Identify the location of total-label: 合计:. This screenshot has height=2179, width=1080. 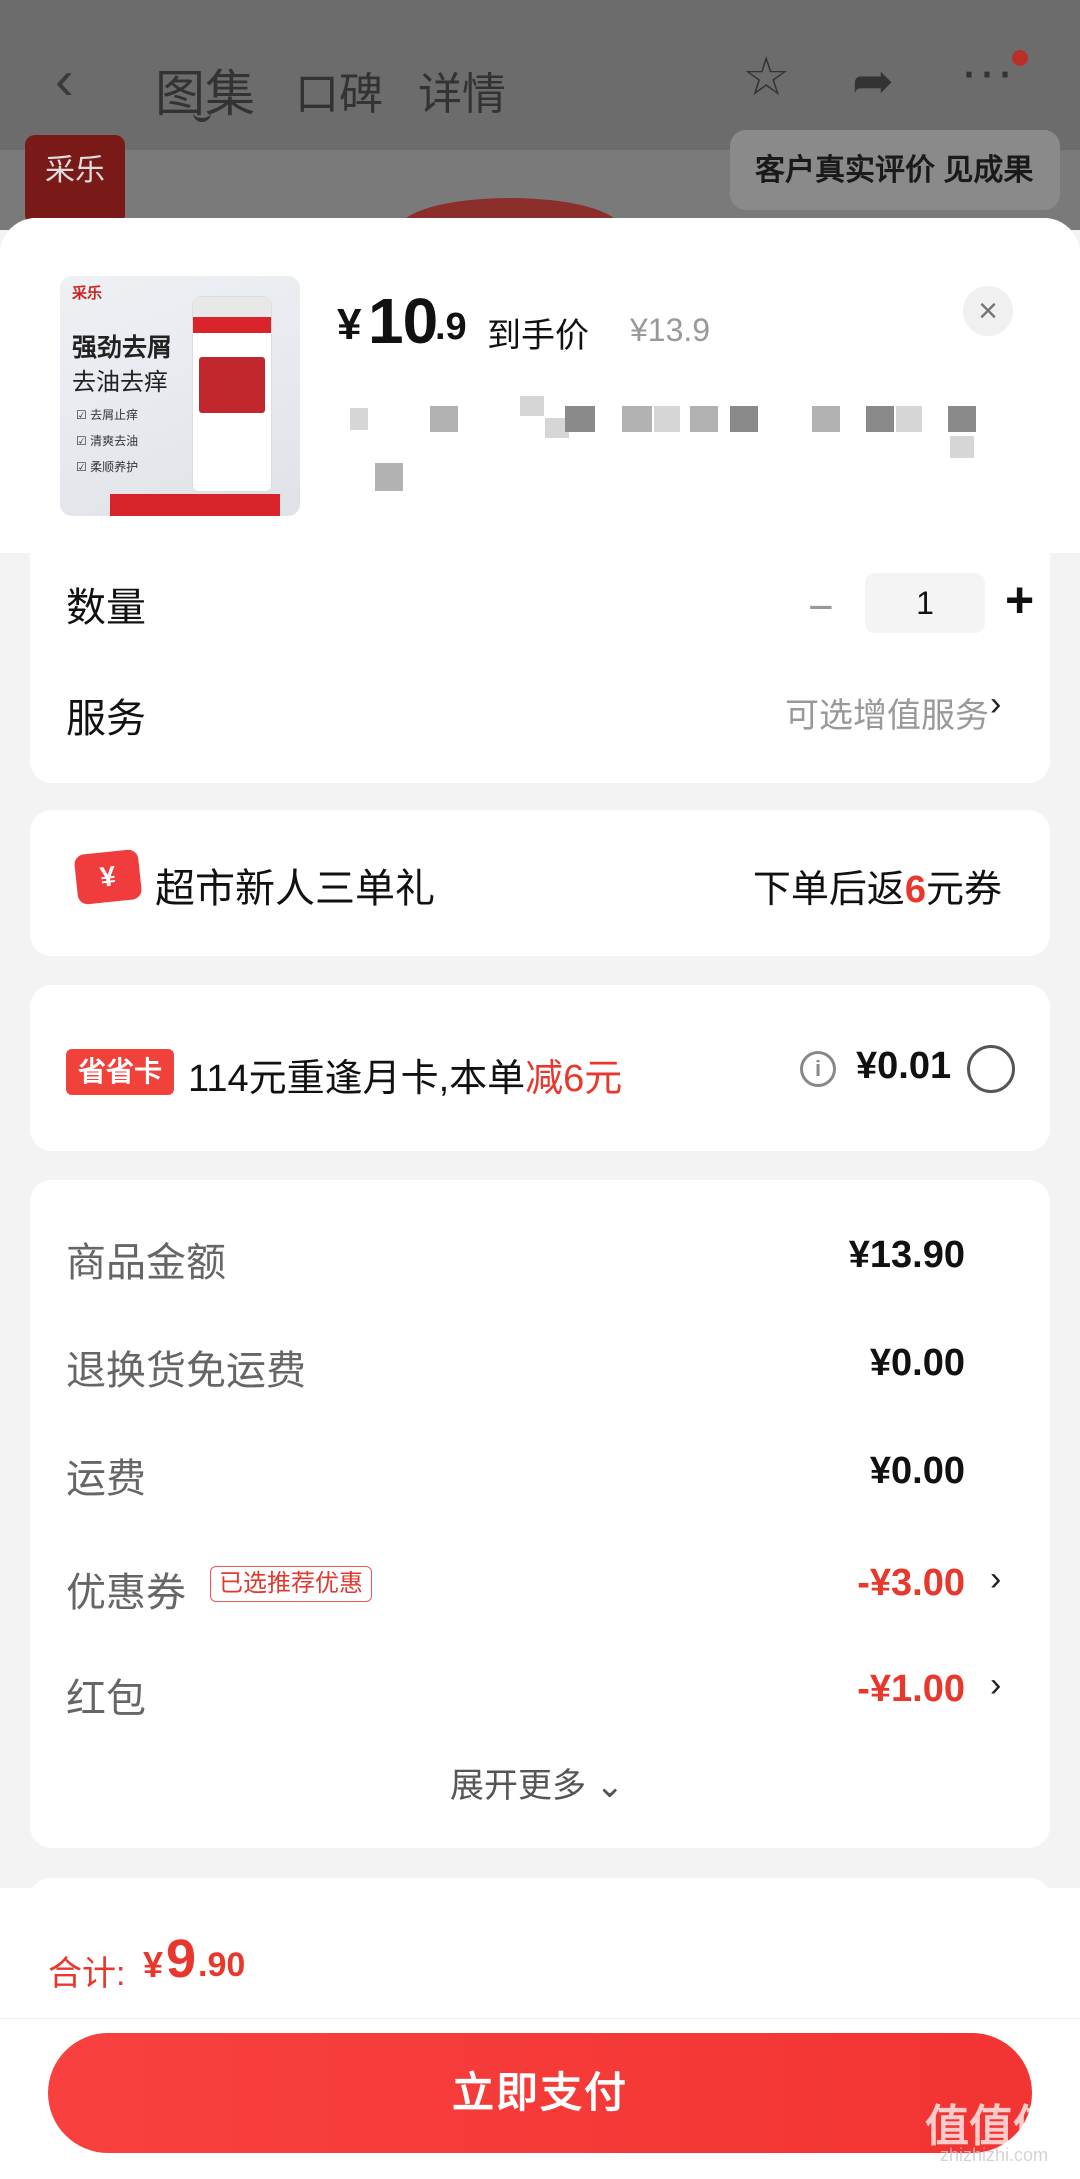
(87, 1974).